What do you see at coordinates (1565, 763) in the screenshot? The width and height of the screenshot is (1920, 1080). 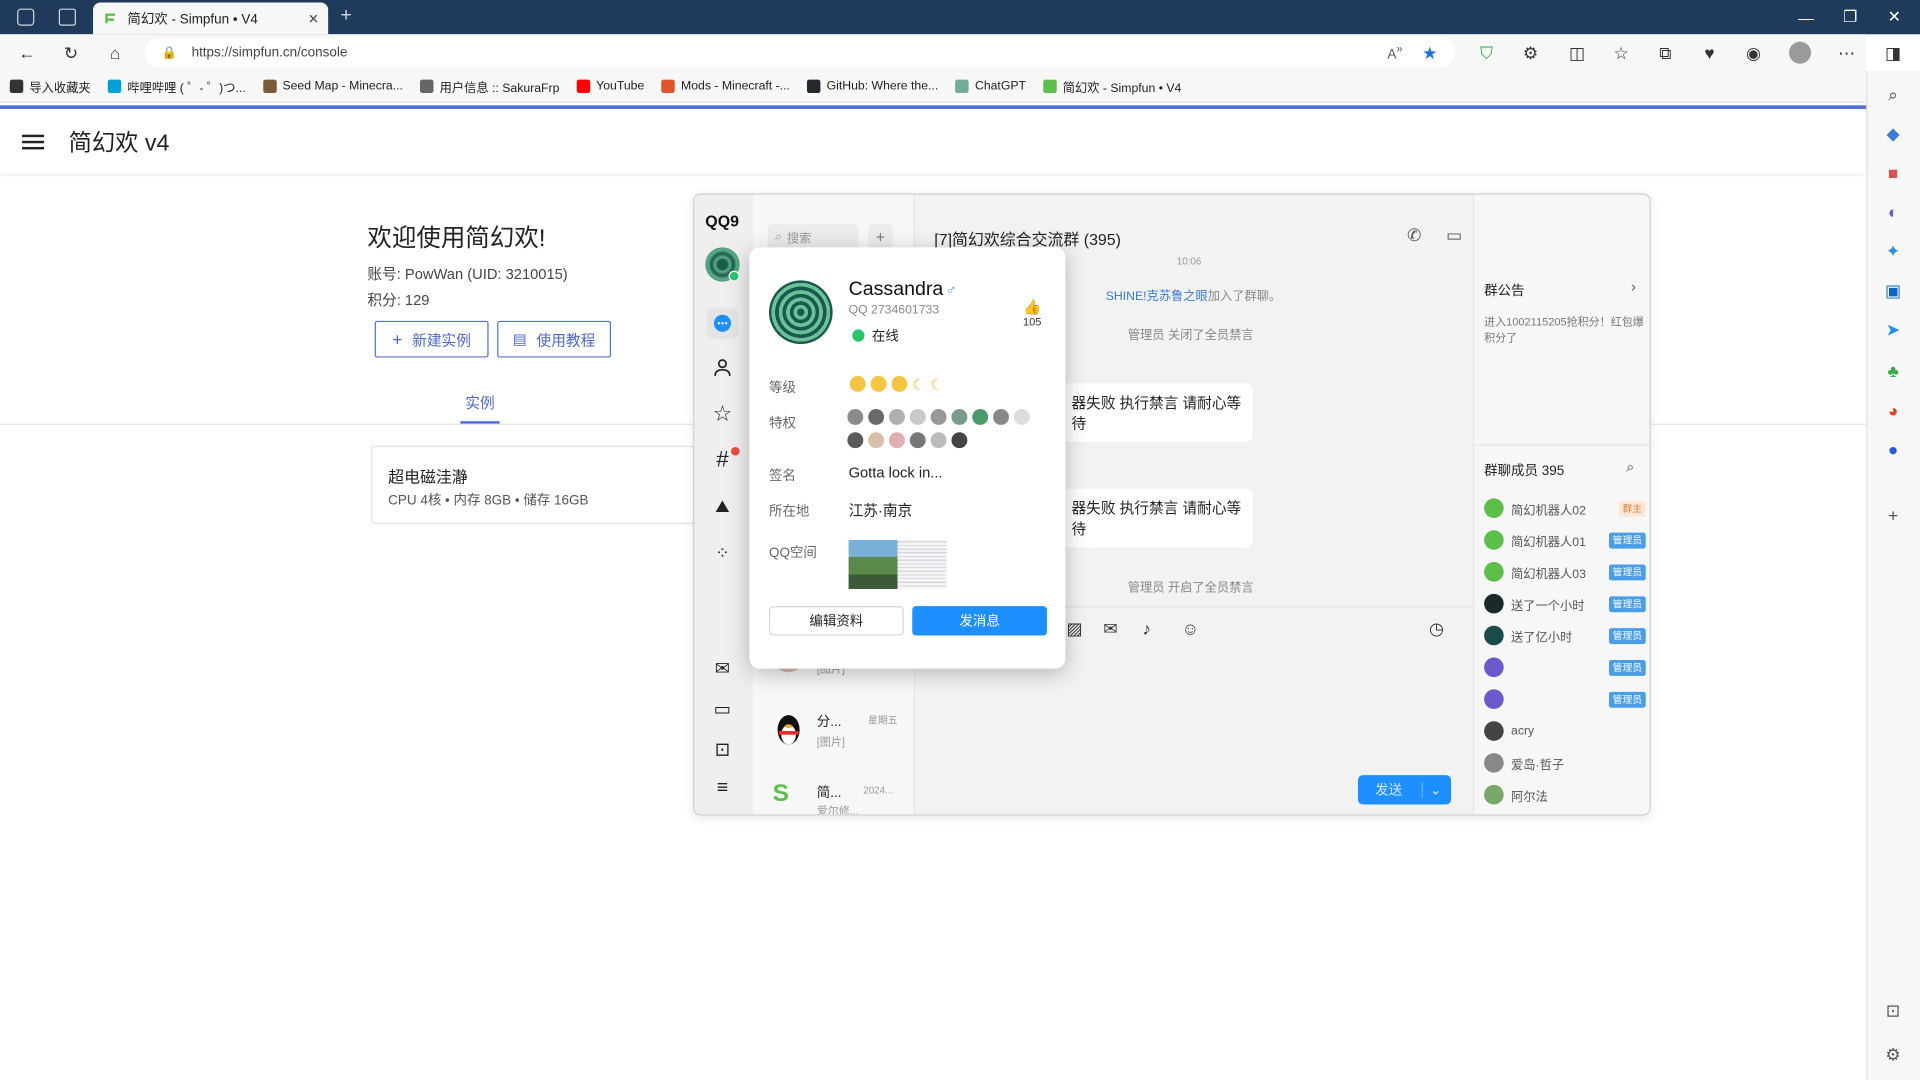 I see `member-row: 爱岛·哲子` at bounding box center [1565, 763].